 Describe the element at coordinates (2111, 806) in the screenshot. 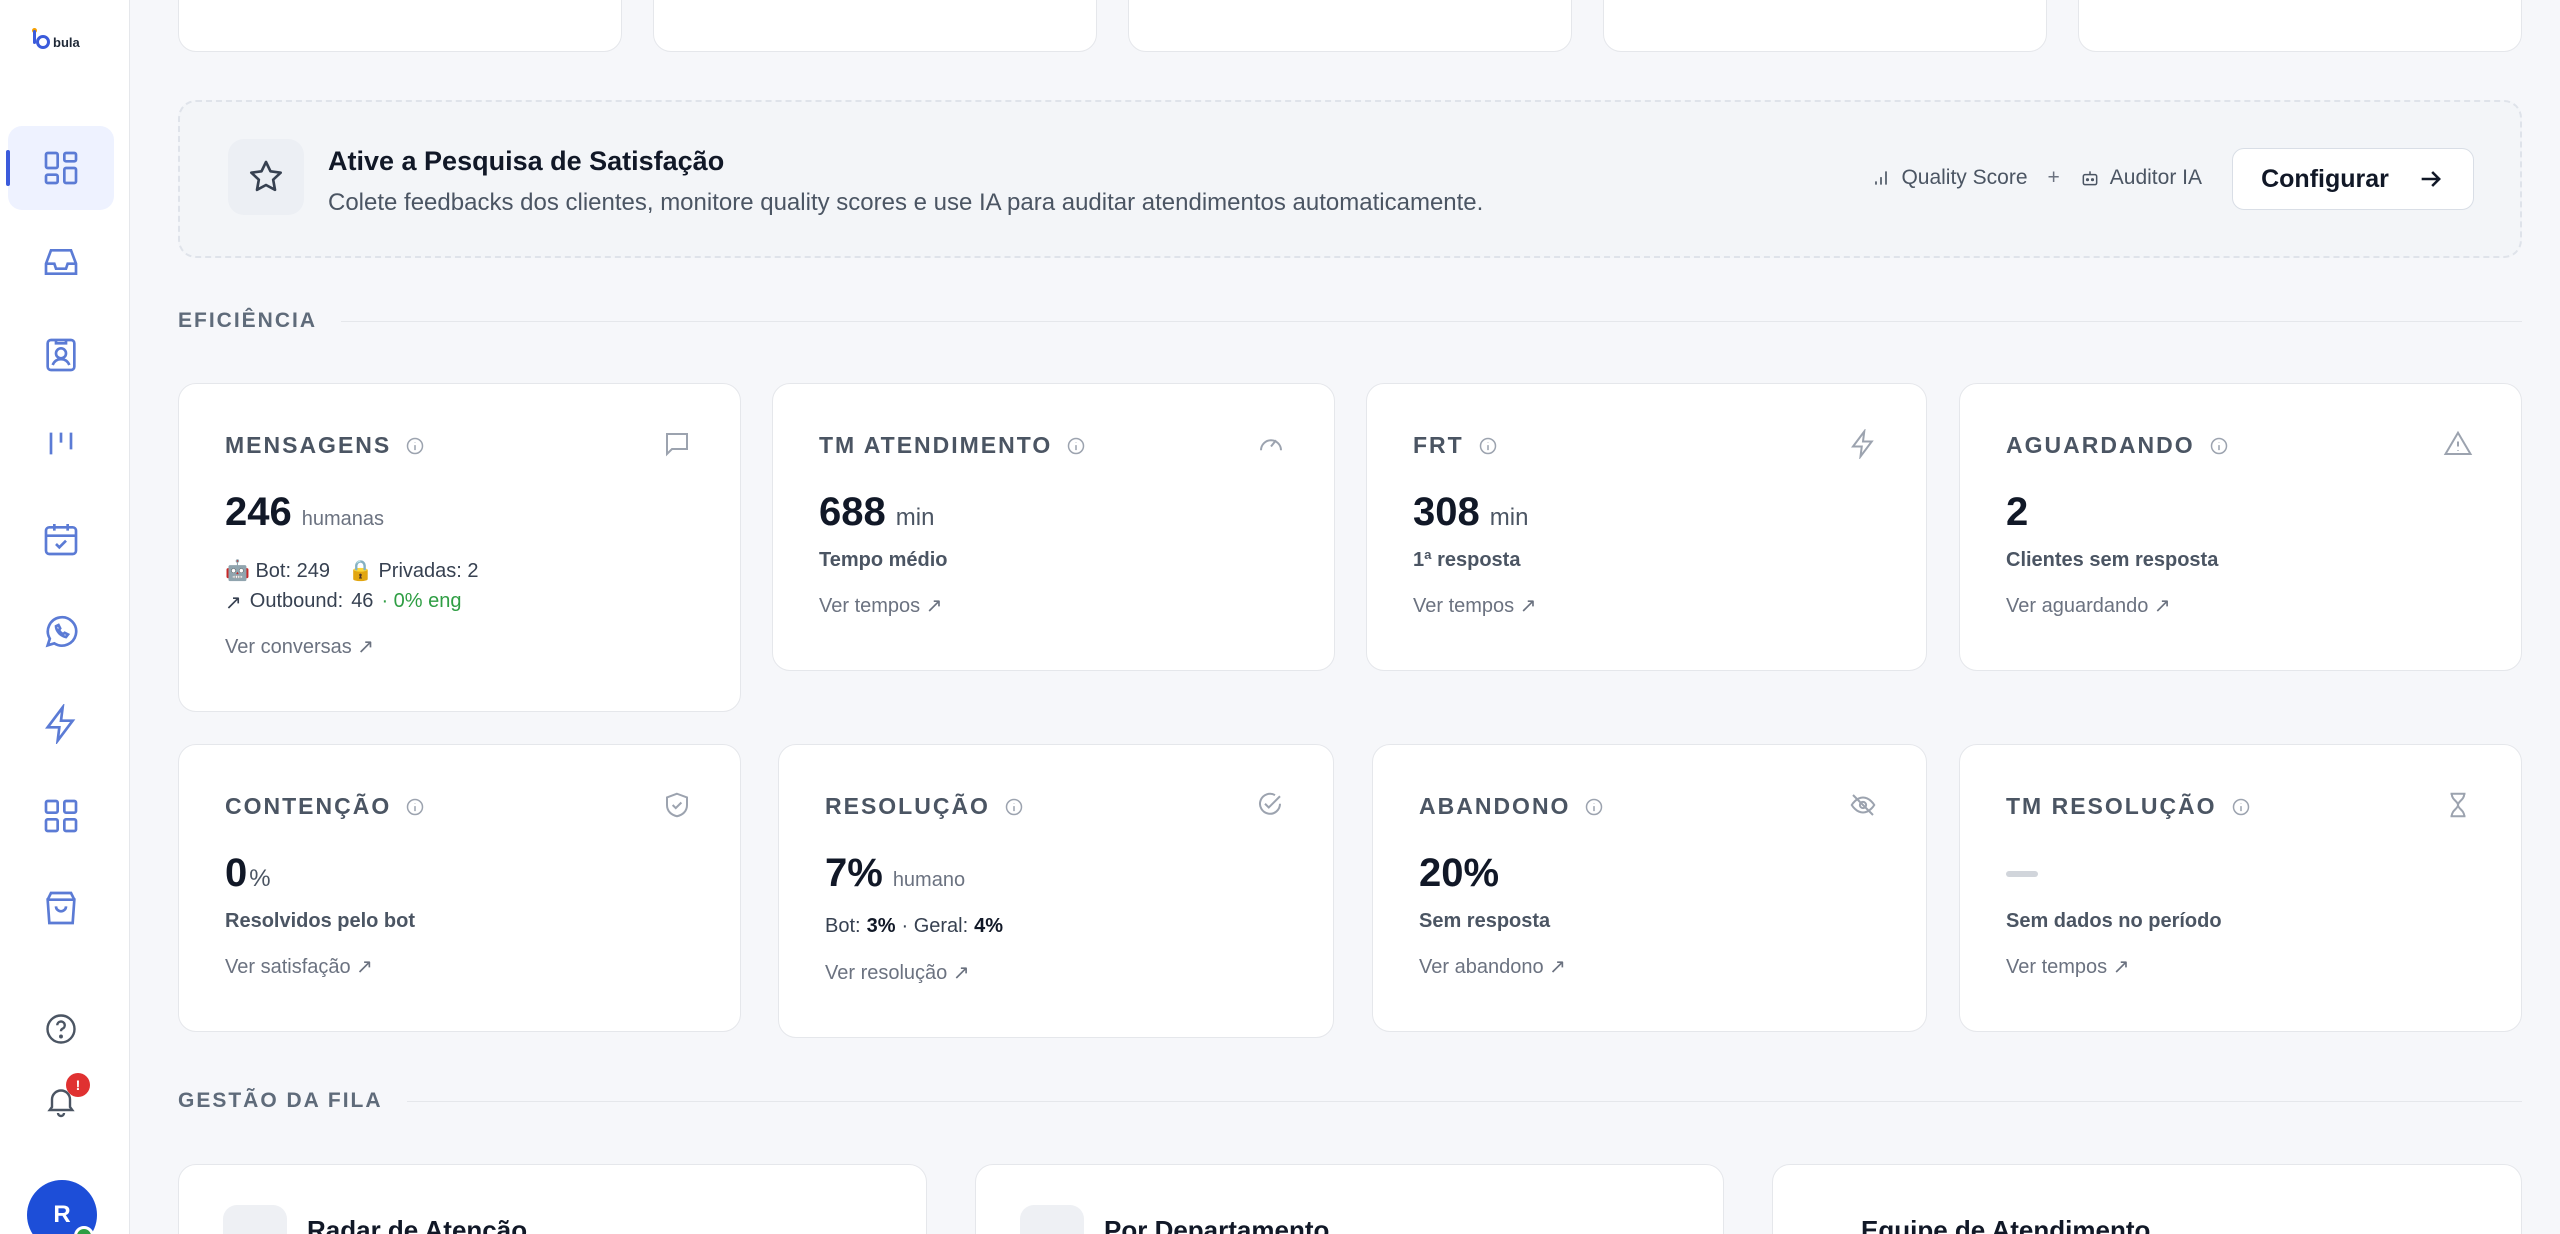

I see `metric-label-text: TM RESOLUÇÃO` at that location.